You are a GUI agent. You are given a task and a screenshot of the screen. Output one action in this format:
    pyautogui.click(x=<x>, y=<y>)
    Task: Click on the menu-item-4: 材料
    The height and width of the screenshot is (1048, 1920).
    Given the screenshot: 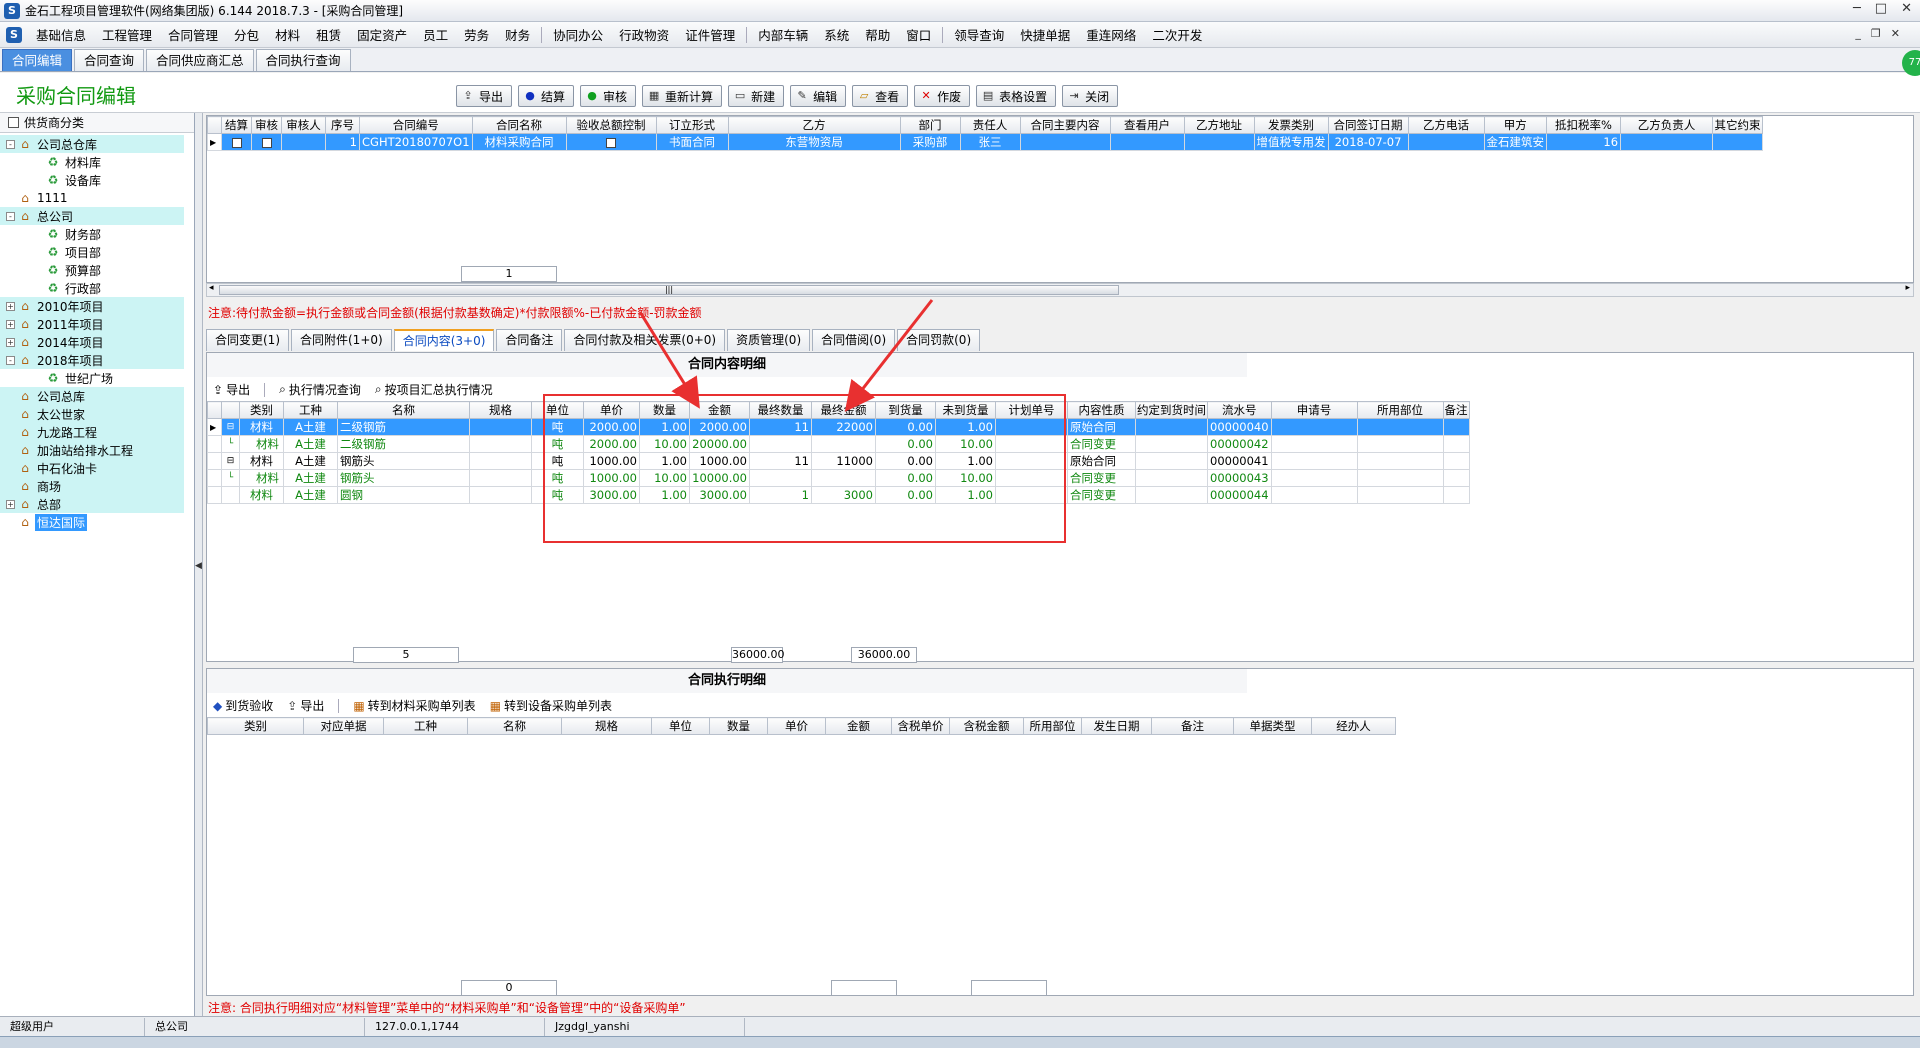 What is the action you would take?
    pyautogui.click(x=287, y=34)
    